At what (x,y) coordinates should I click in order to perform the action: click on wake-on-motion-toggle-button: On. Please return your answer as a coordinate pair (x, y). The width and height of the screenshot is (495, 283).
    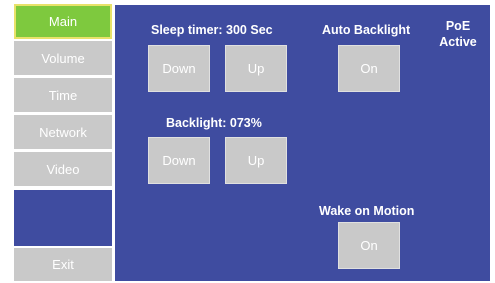
    Looking at the image, I should click on (369, 245).